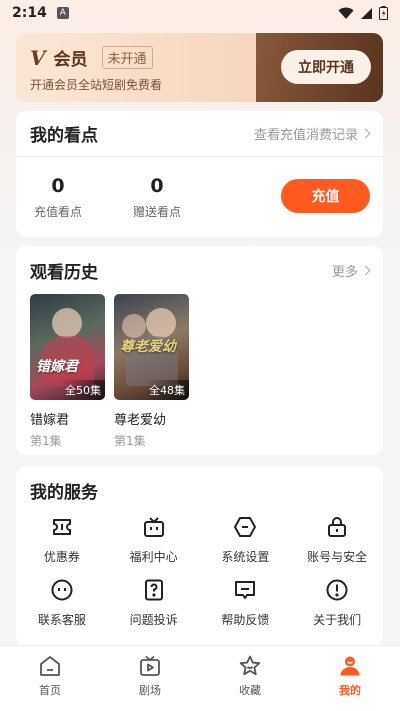 The width and height of the screenshot is (400, 711). I want to click on service-label: 关于我们, so click(337, 620).